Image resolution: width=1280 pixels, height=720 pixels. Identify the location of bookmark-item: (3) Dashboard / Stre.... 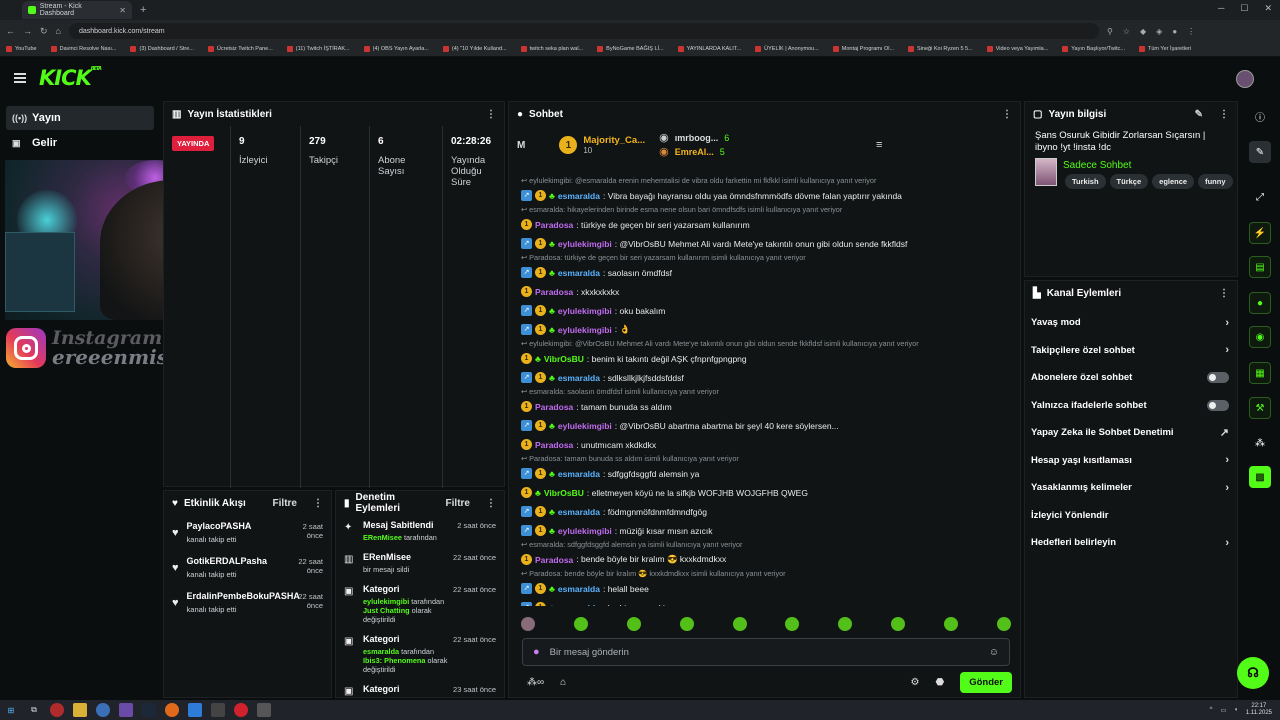
(162, 49).